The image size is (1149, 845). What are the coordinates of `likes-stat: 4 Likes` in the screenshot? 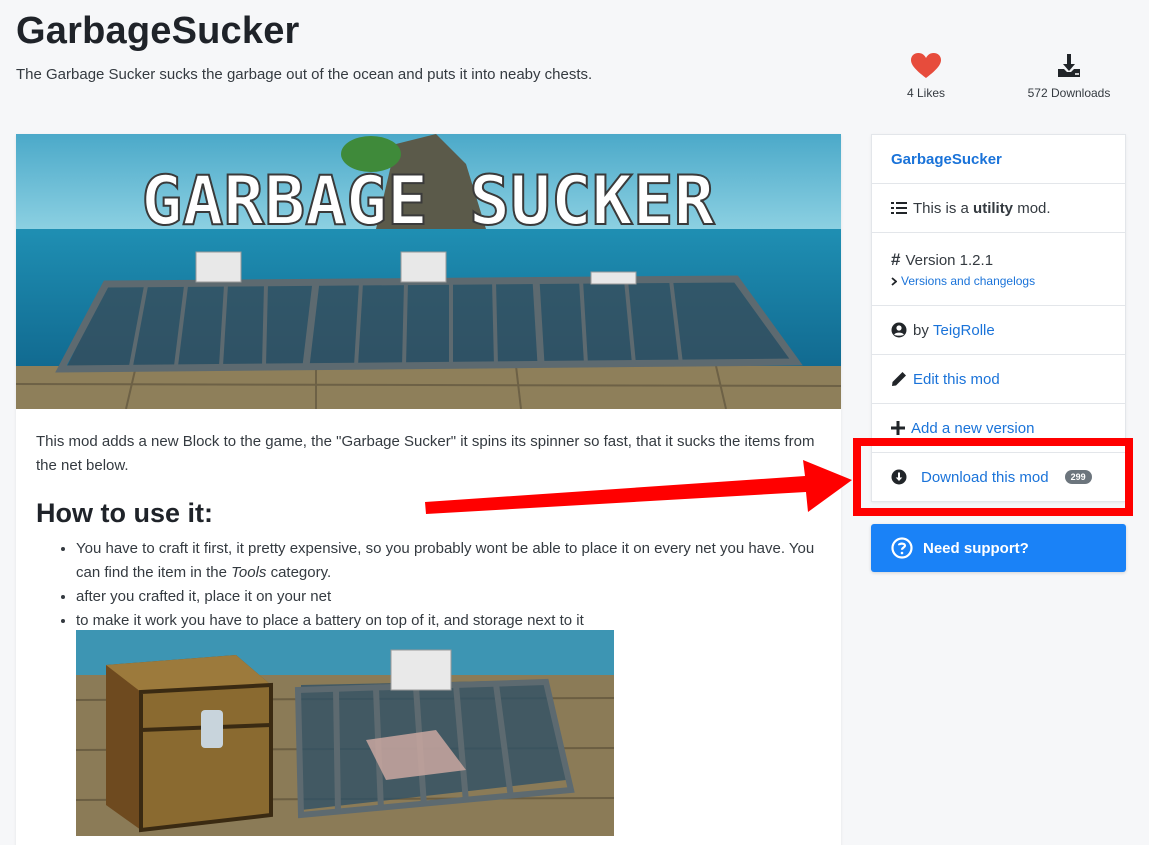 It's located at (926, 76).